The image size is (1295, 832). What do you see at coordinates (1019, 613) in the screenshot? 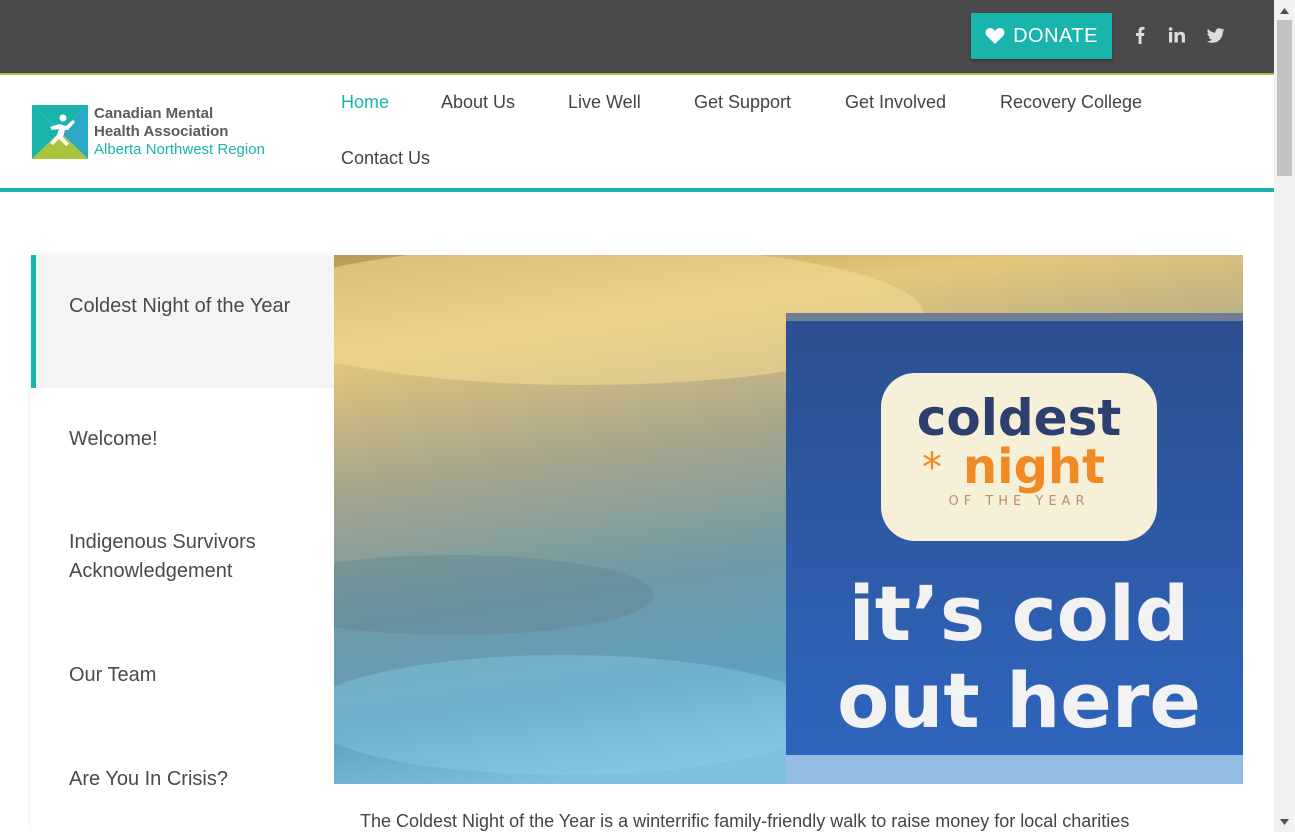
I see `sign-slogan-1: it’s cold` at bounding box center [1019, 613].